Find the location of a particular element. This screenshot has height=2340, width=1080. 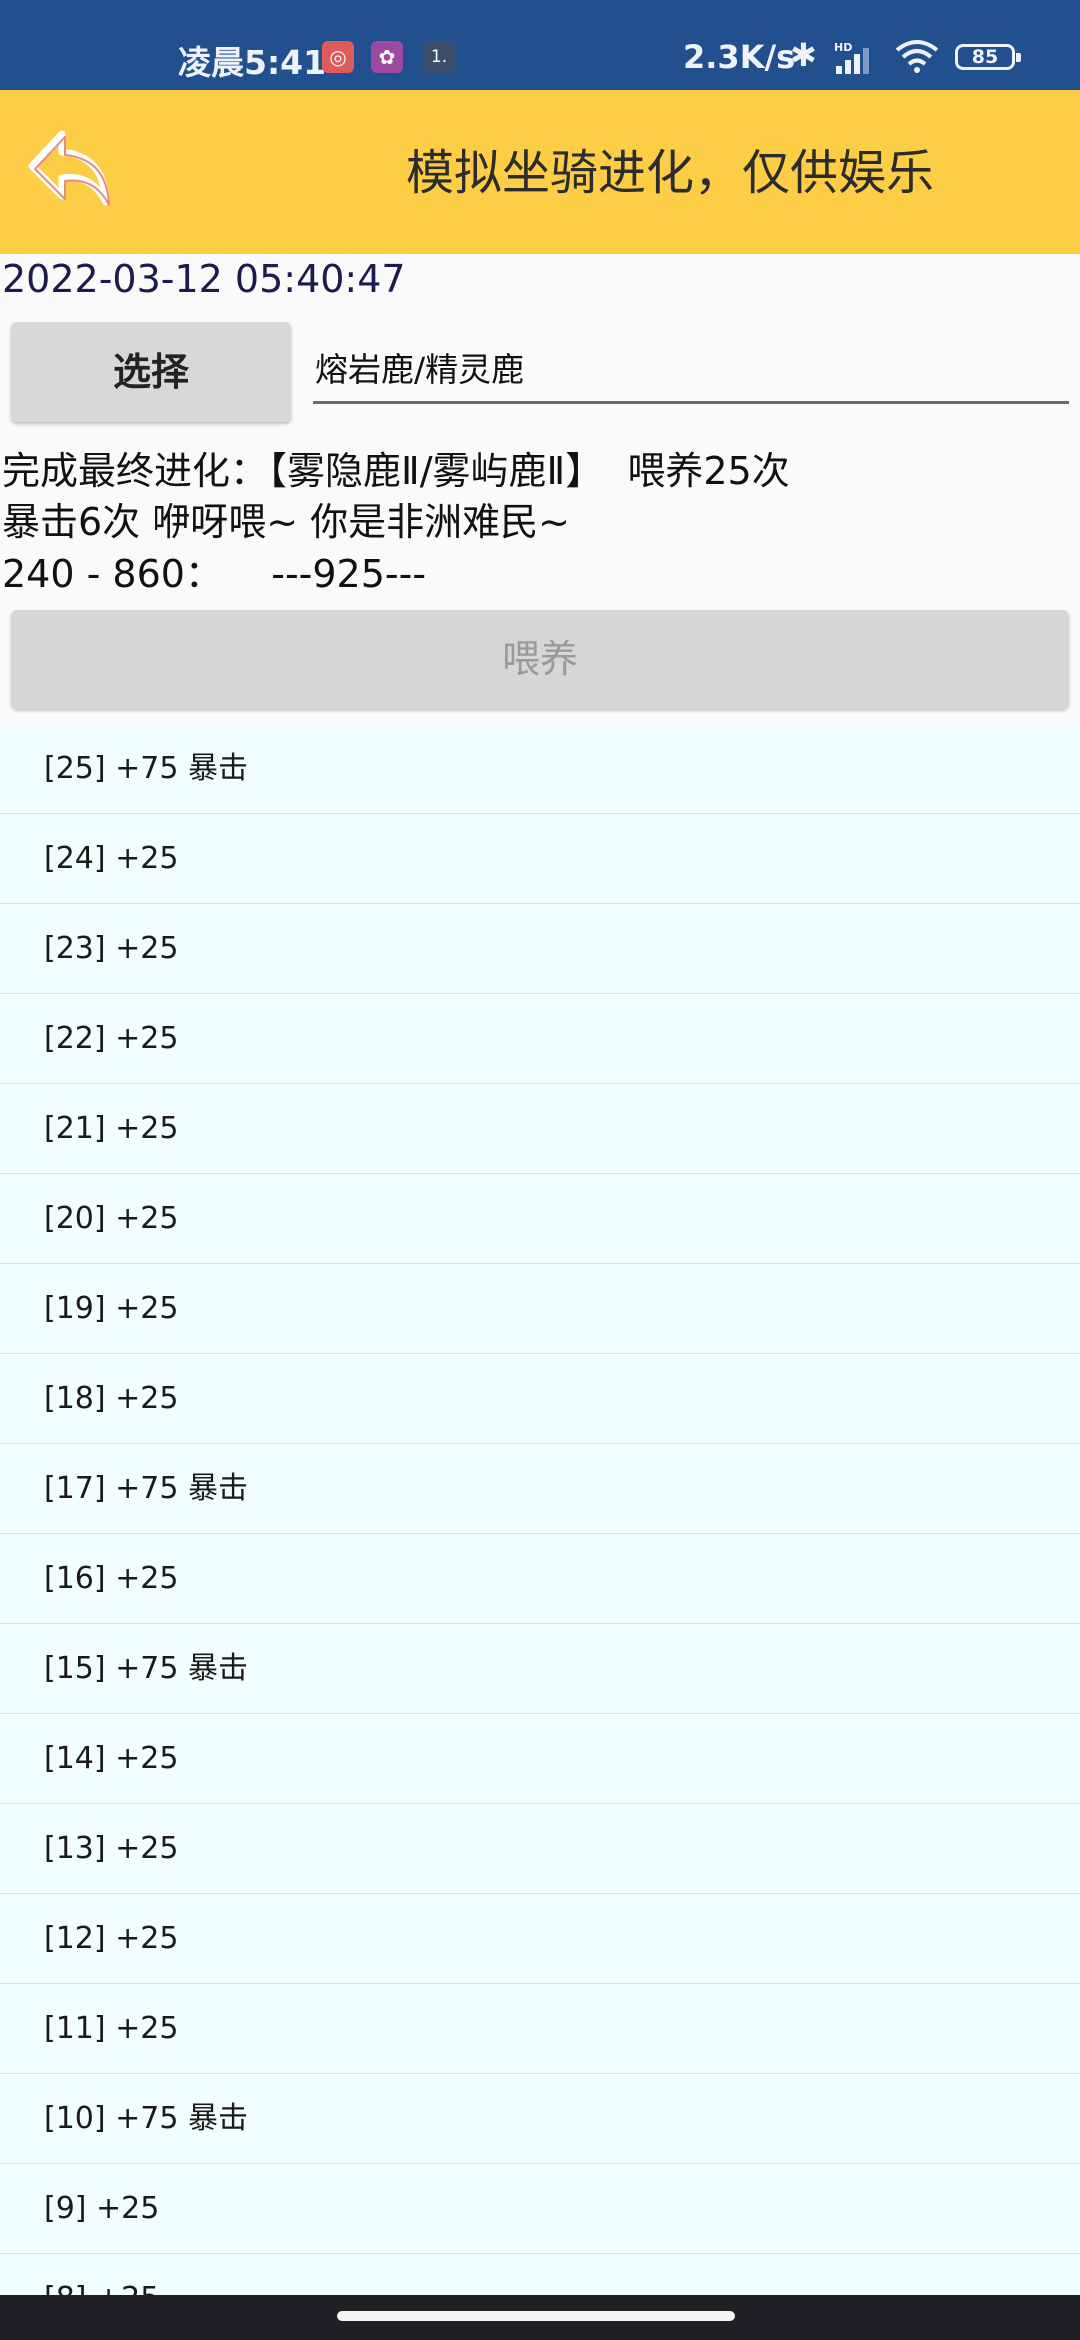

feed-log-entry: [10] +75 暴击 is located at coordinates (146, 2118).